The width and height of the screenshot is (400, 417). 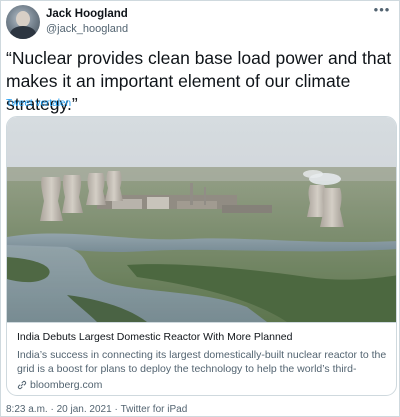 I want to click on avatar-head-shape, so click(x=23, y=19).